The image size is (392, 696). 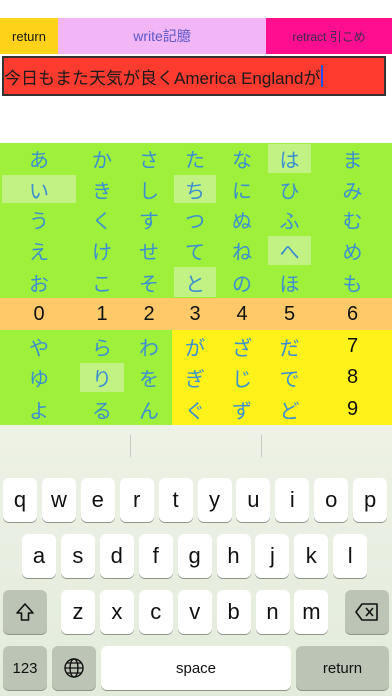 I want to click on key-p: p, so click(x=370, y=500).